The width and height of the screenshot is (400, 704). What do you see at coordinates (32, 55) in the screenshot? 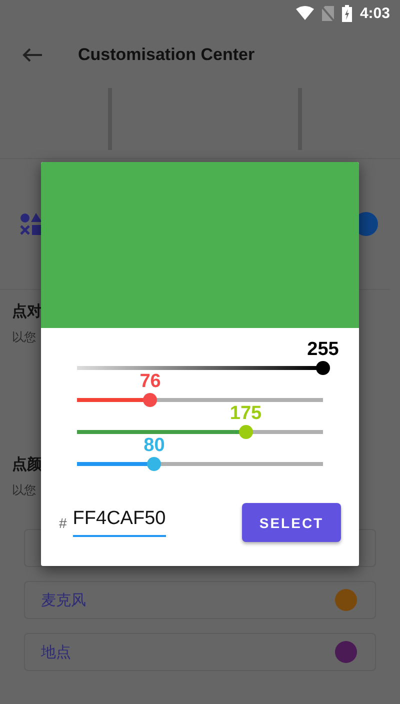
I see `back-arrow-icon` at bounding box center [32, 55].